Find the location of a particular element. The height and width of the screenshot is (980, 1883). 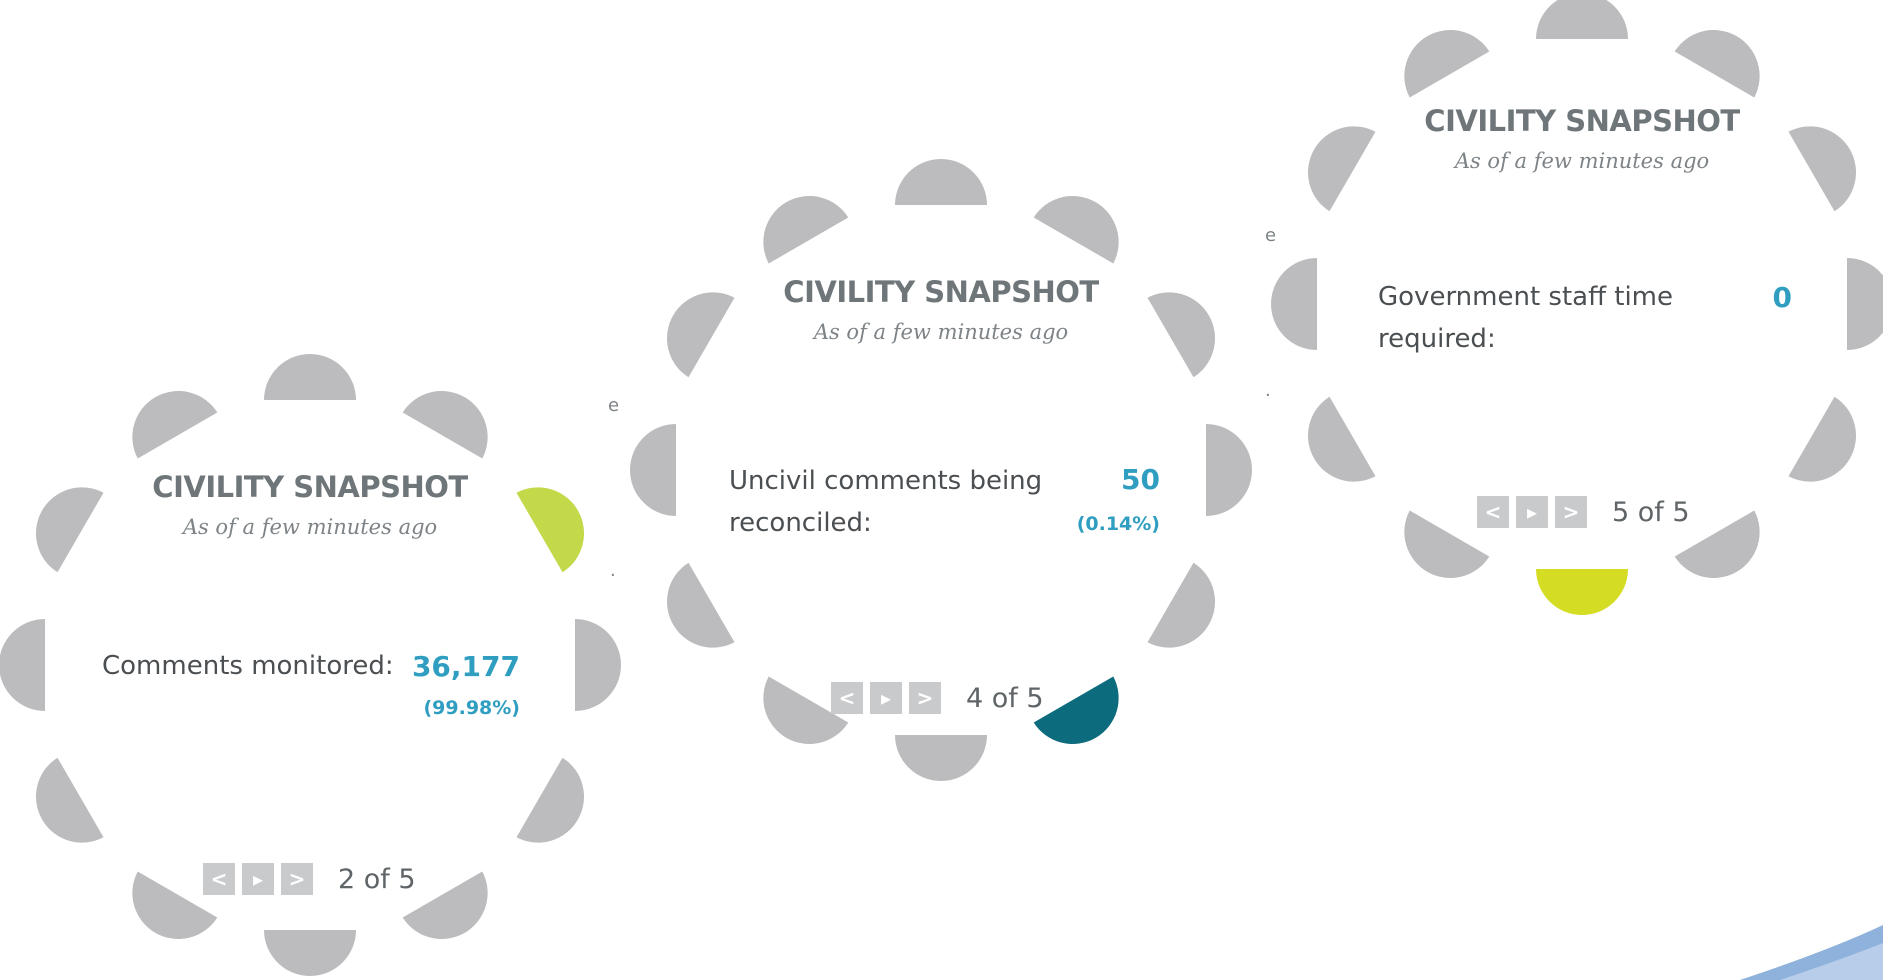

metric-percent: (0.14%) is located at coordinates (1118, 524).